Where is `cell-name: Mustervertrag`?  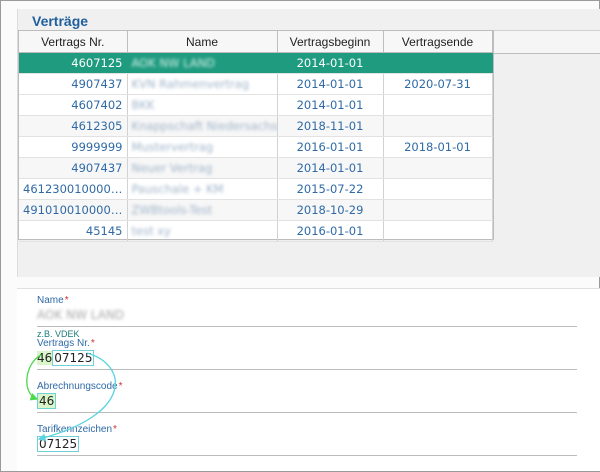
cell-name: Mustervertrag is located at coordinates (202, 147).